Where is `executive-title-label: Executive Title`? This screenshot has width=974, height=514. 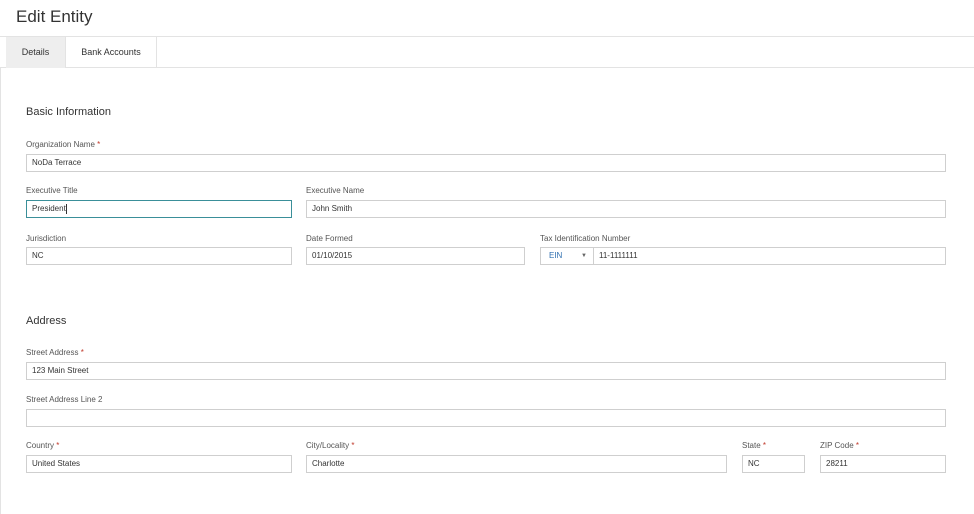 executive-title-label: Executive Title is located at coordinates (52, 190).